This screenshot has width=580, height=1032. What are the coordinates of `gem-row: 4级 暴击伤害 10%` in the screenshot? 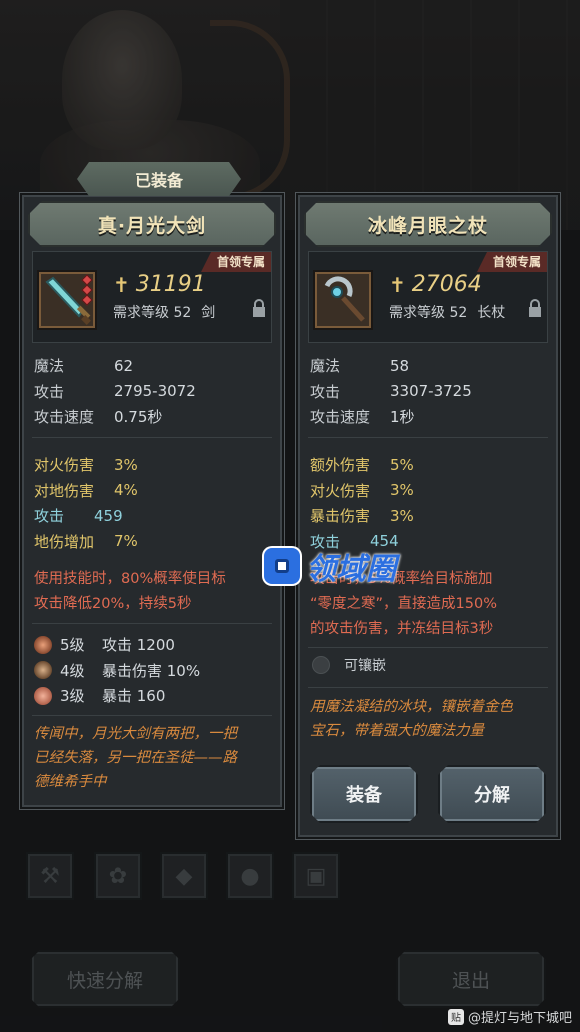 It's located at (153, 671).